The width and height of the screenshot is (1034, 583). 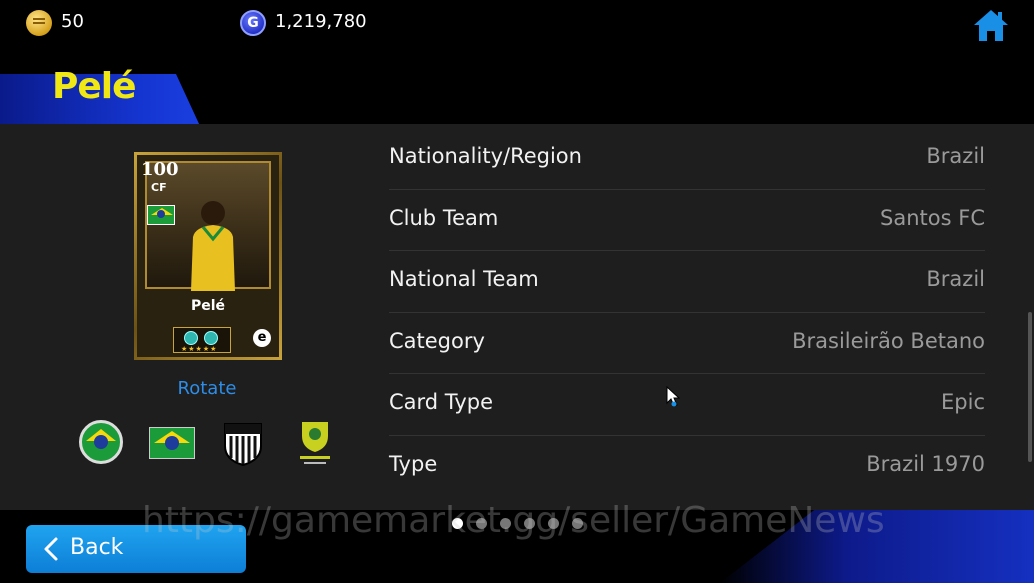 What do you see at coordinates (160, 169) in the screenshot?
I see `card-rating: 100` at bounding box center [160, 169].